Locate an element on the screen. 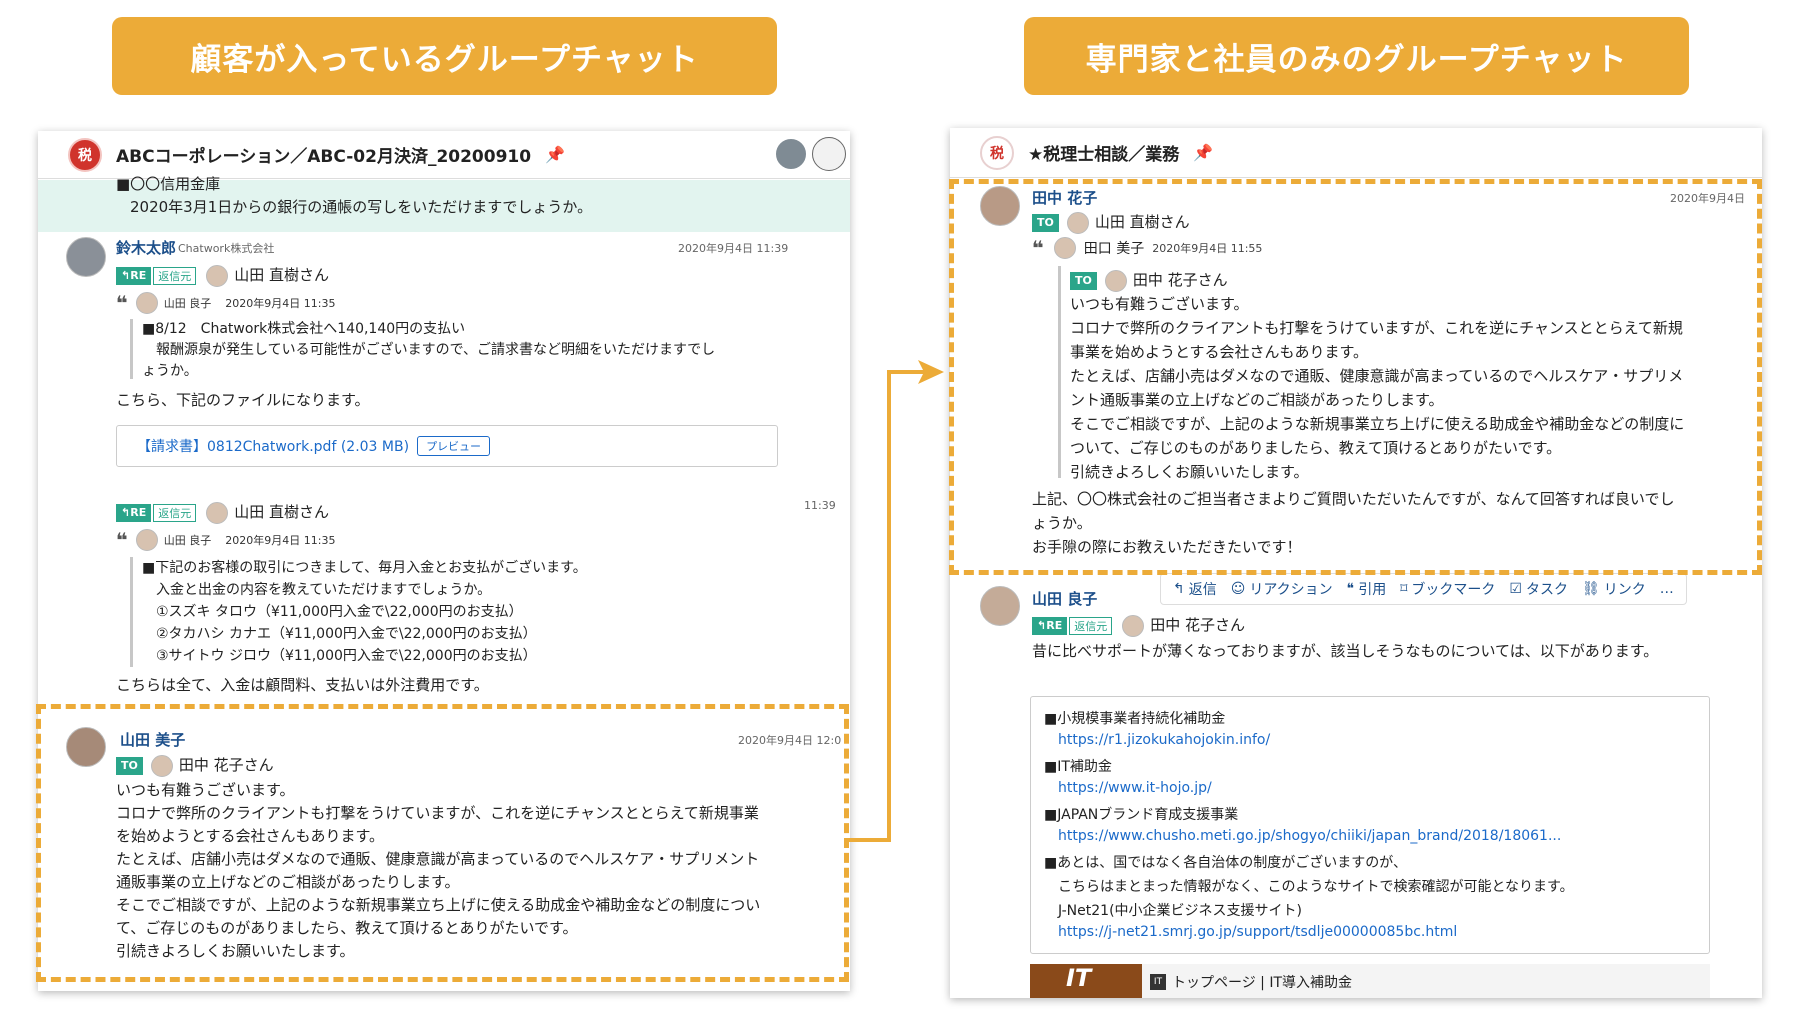 The width and height of the screenshot is (1794, 1018). right-section-banner: 専門家と社員のみのグループチャット is located at coordinates (1356, 56).